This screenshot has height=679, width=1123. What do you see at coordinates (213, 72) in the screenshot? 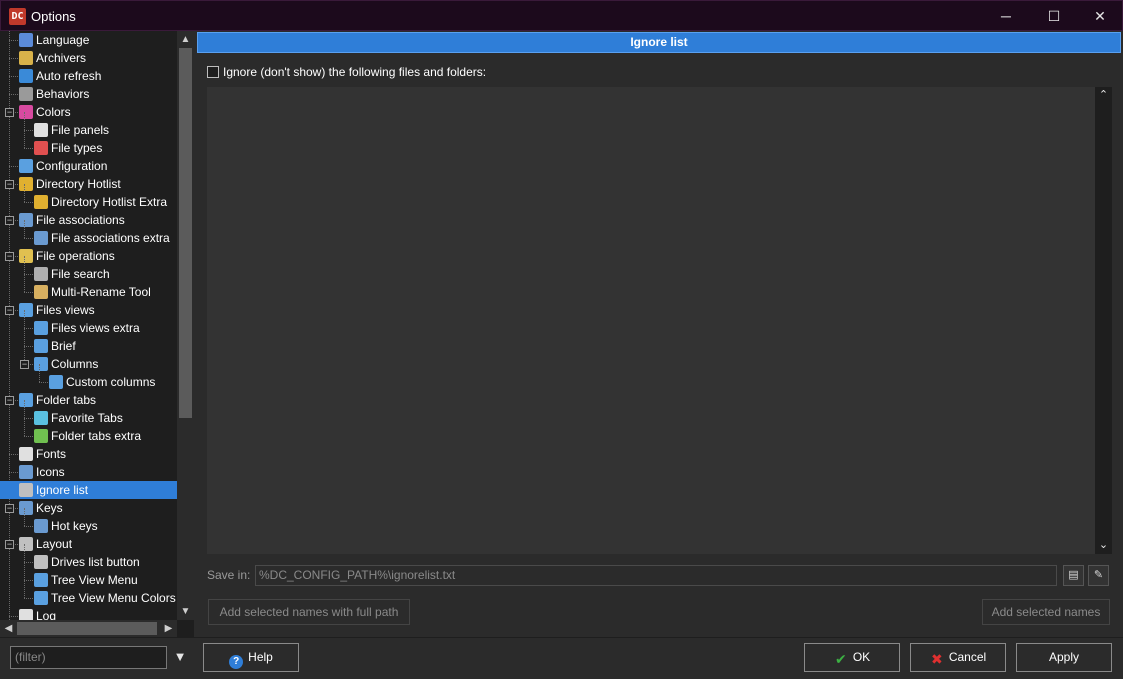
I see `ignore-checkbox` at bounding box center [213, 72].